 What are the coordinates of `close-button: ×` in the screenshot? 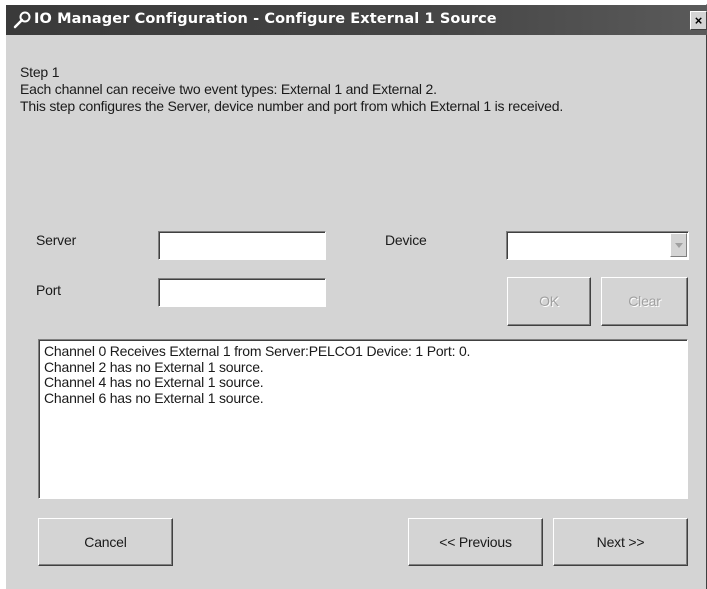 It's located at (698, 20).